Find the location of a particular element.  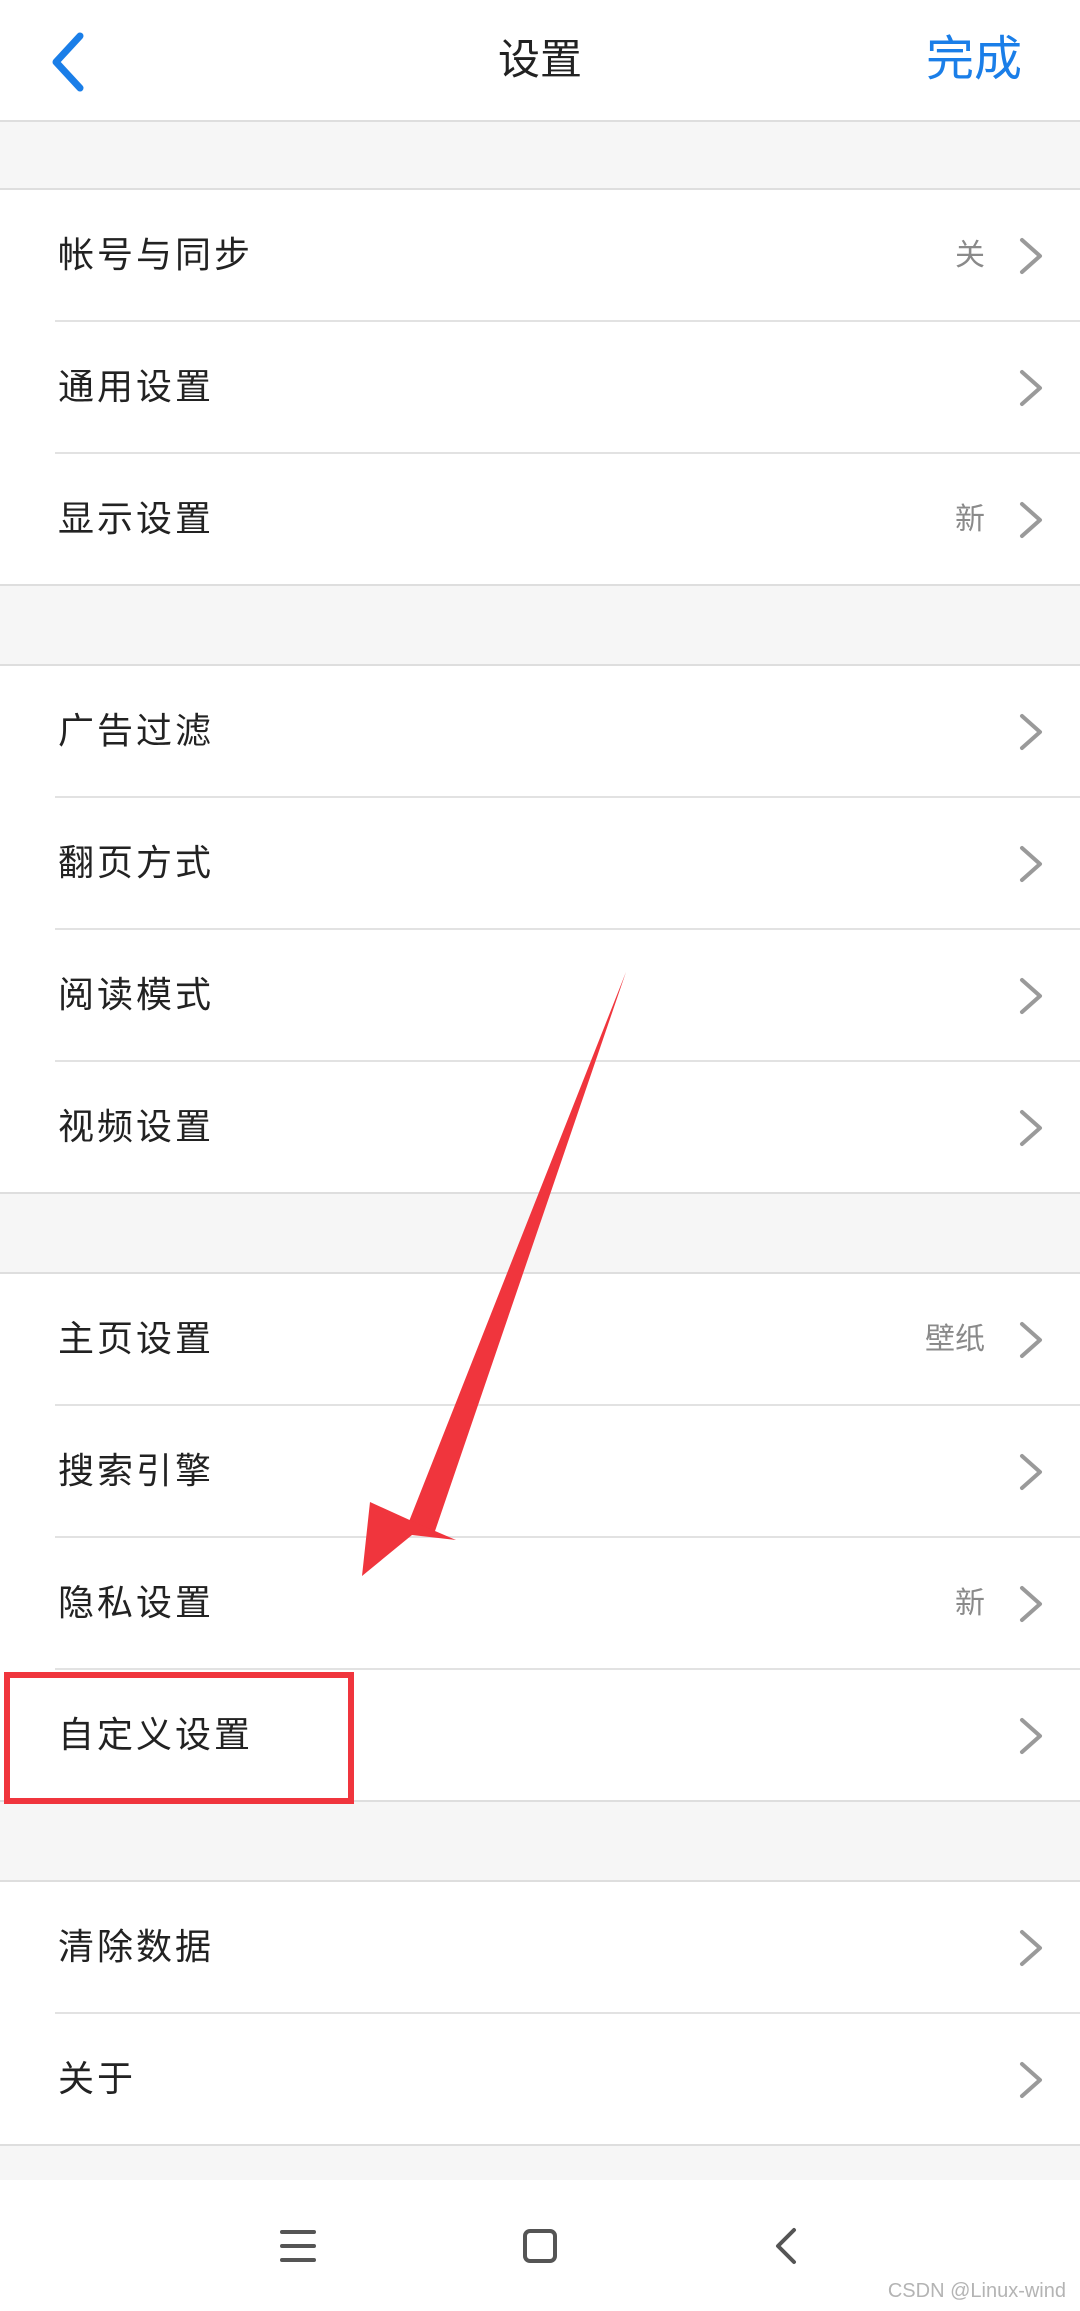

home-button is located at coordinates (540, 2246).